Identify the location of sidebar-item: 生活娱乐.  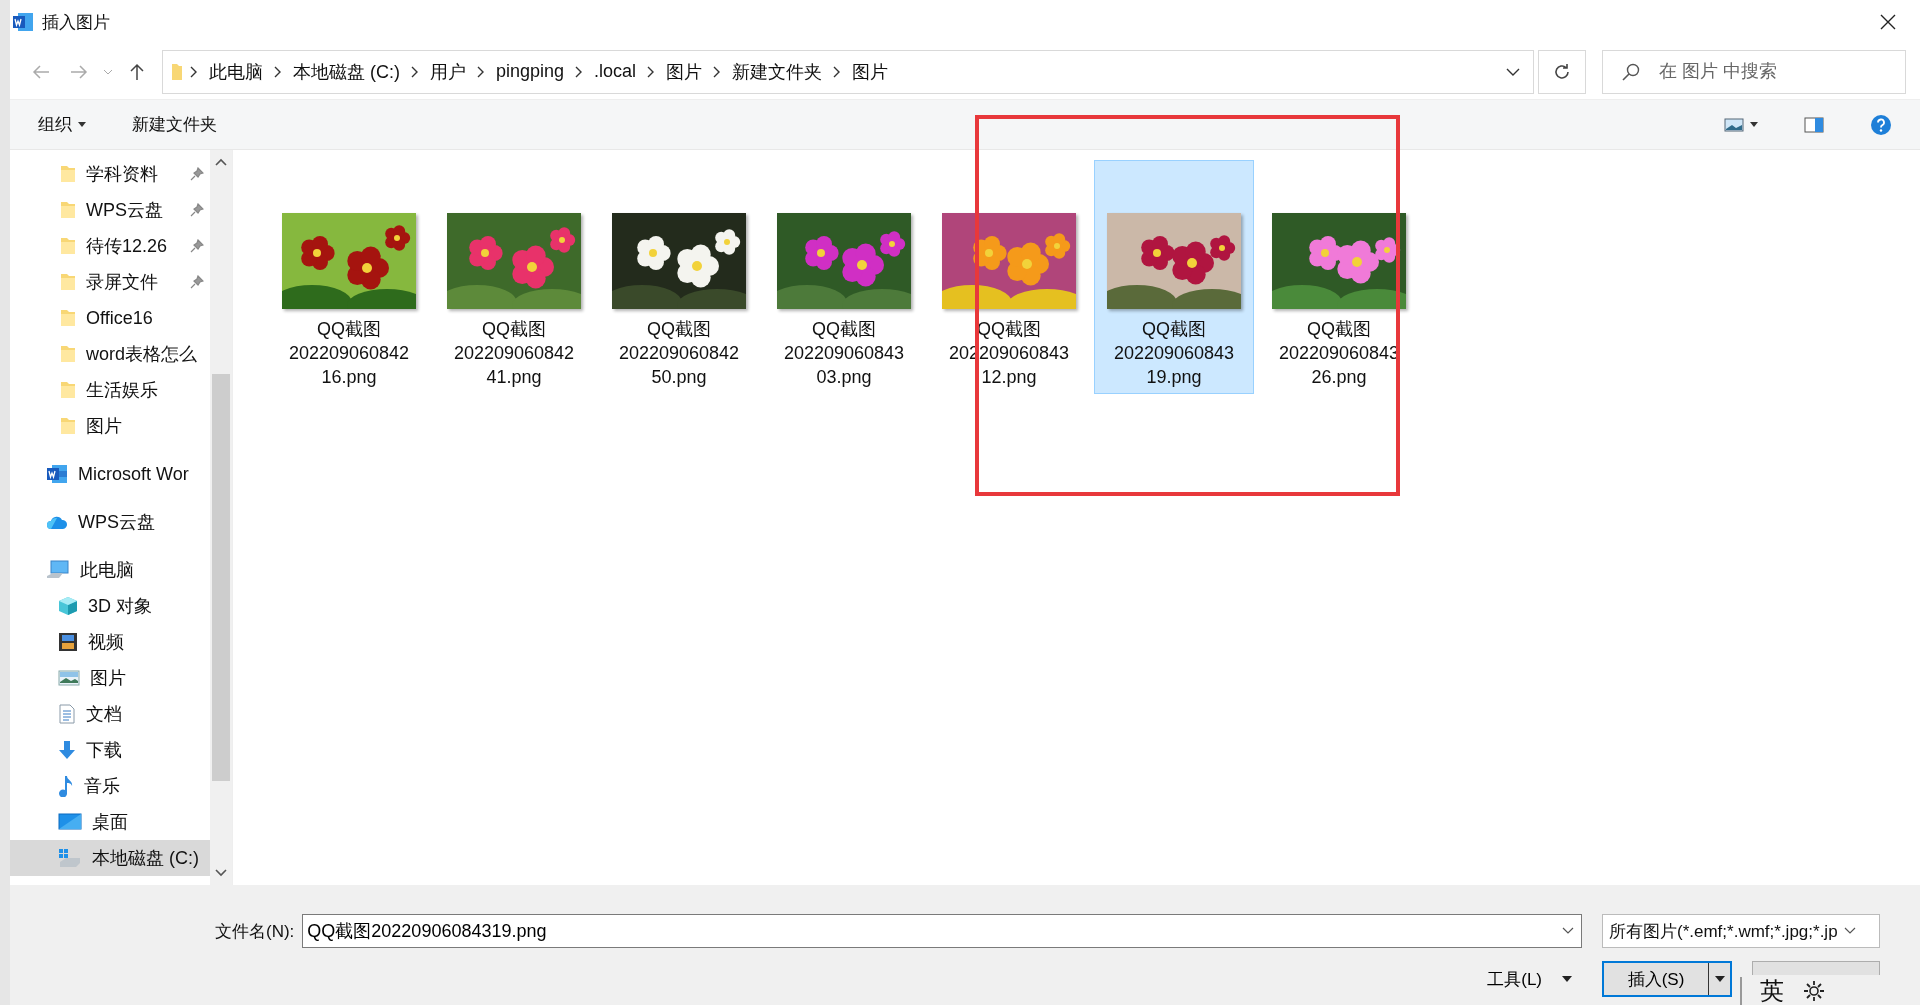
(110, 390).